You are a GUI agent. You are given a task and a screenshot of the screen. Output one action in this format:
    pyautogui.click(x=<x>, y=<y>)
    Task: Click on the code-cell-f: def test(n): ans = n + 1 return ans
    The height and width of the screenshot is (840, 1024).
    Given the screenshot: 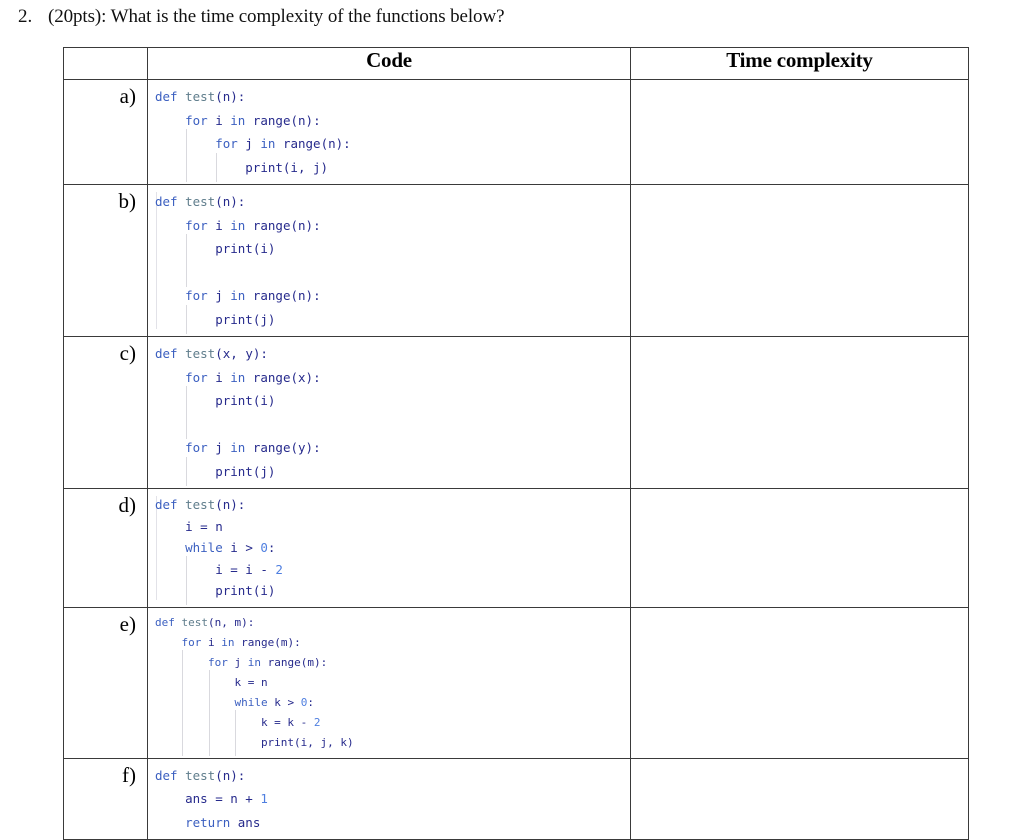 What is the action you would take?
    pyautogui.click(x=389, y=798)
    